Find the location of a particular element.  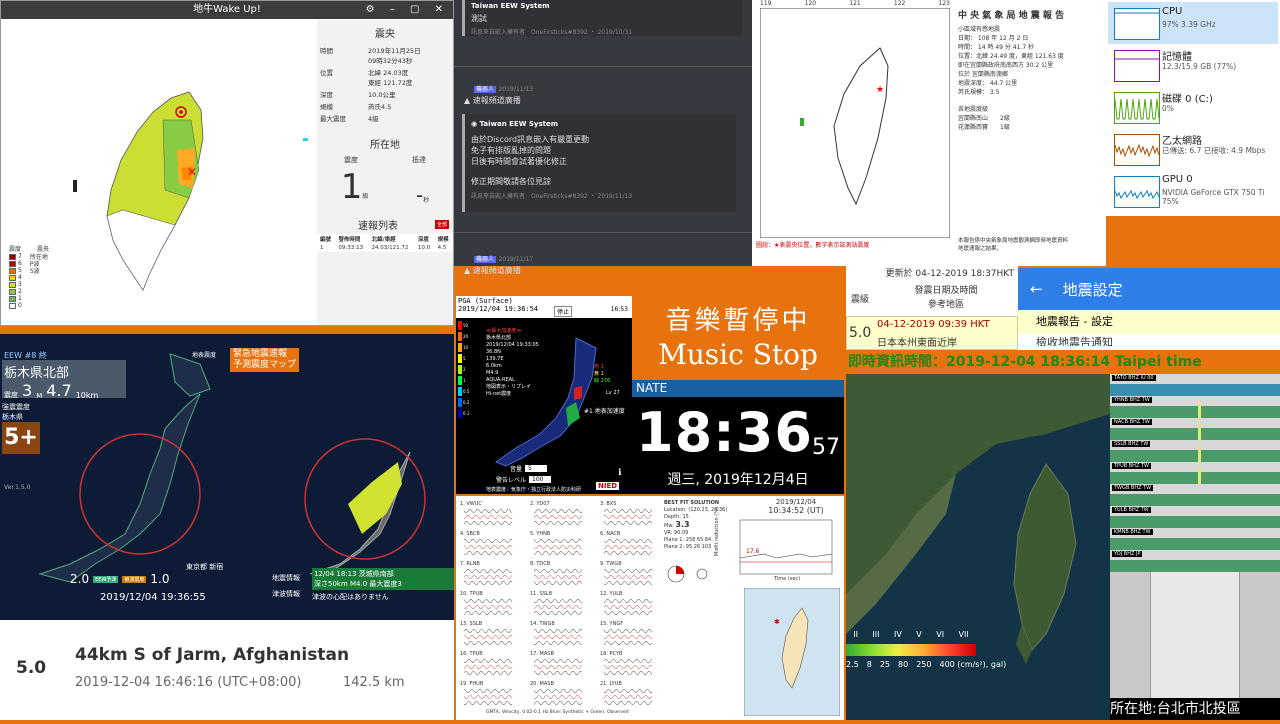

hko-col-headers: 發震日期及時間 參考地區 is located at coordinates (946, 298).